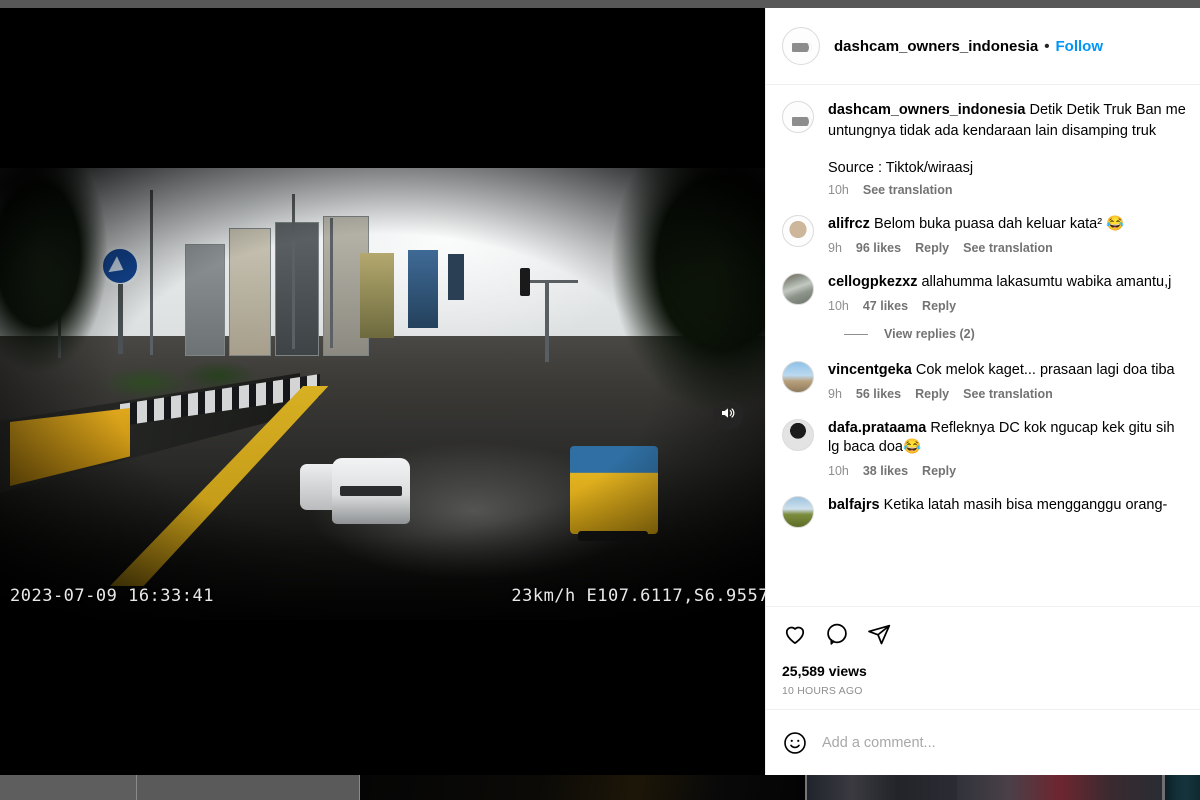  Describe the element at coordinates (838, 190) in the screenshot. I see `caption-timestamp: 10h` at that location.